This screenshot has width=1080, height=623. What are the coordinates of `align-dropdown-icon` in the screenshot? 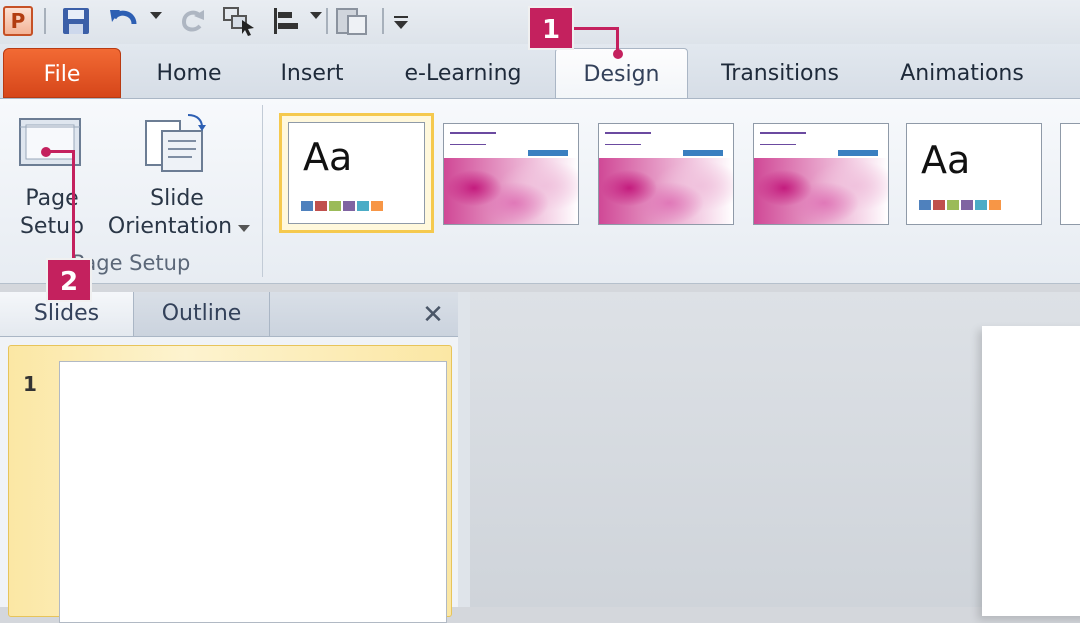 It's located at (316, 15).